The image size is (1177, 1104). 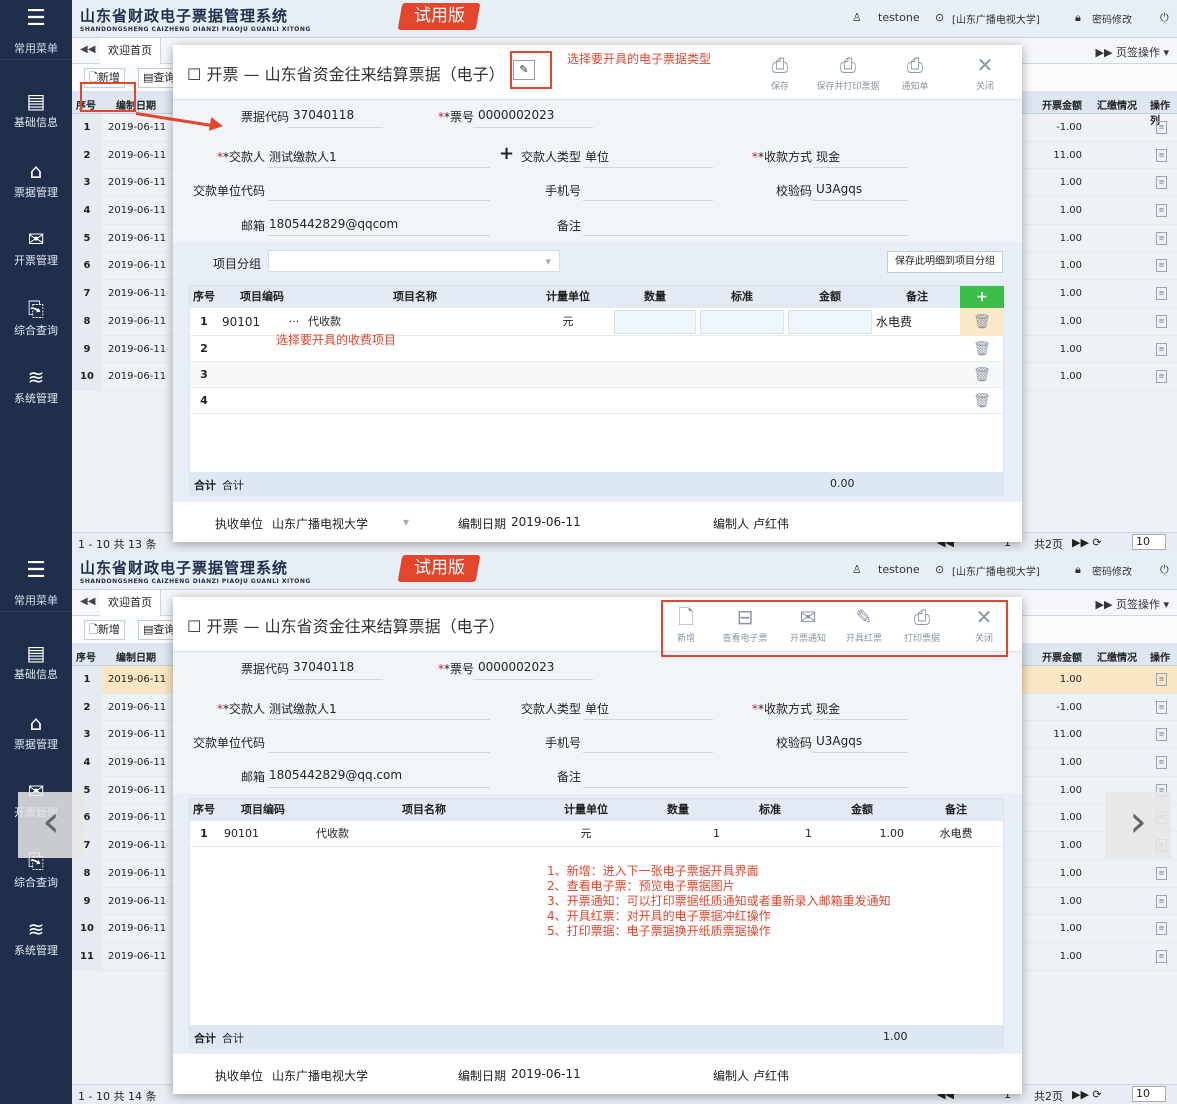 What do you see at coordinates (87, 155) in the screenshot?
I see `row-number: 2` at bounding box center [87, 155].